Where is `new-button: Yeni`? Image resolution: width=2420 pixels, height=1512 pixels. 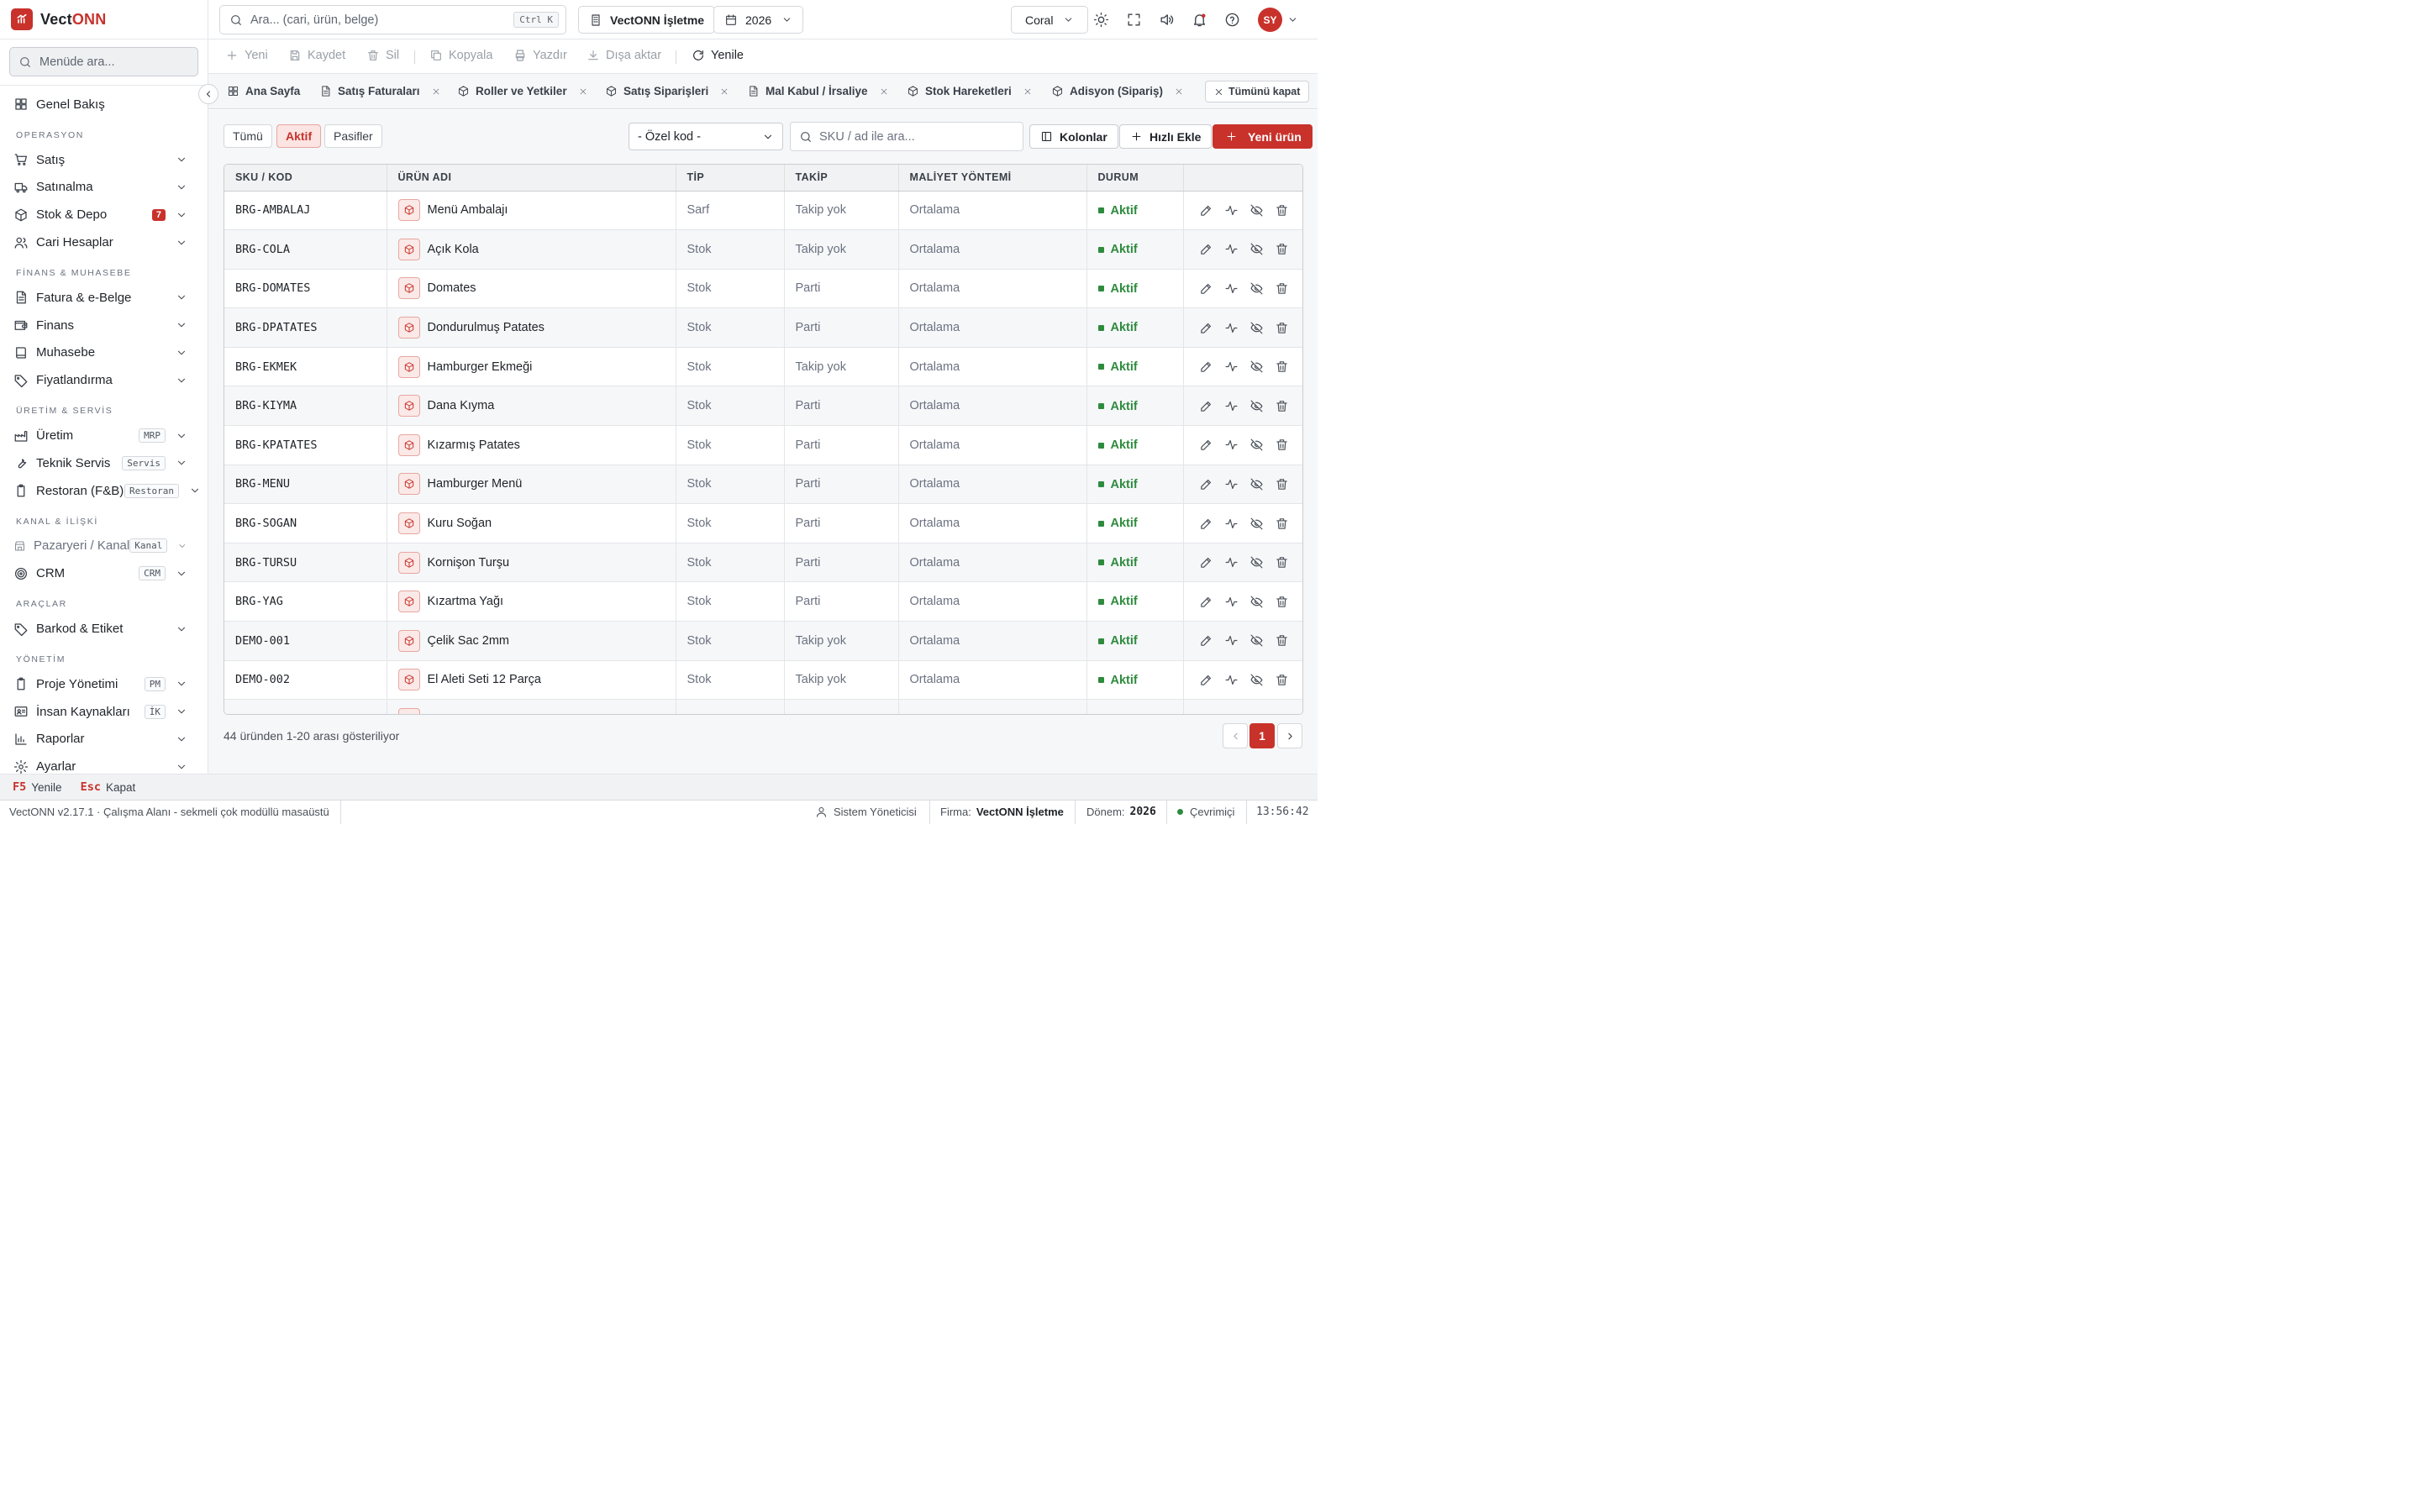
new-button: Yeni is located at coordinates (247, 55).